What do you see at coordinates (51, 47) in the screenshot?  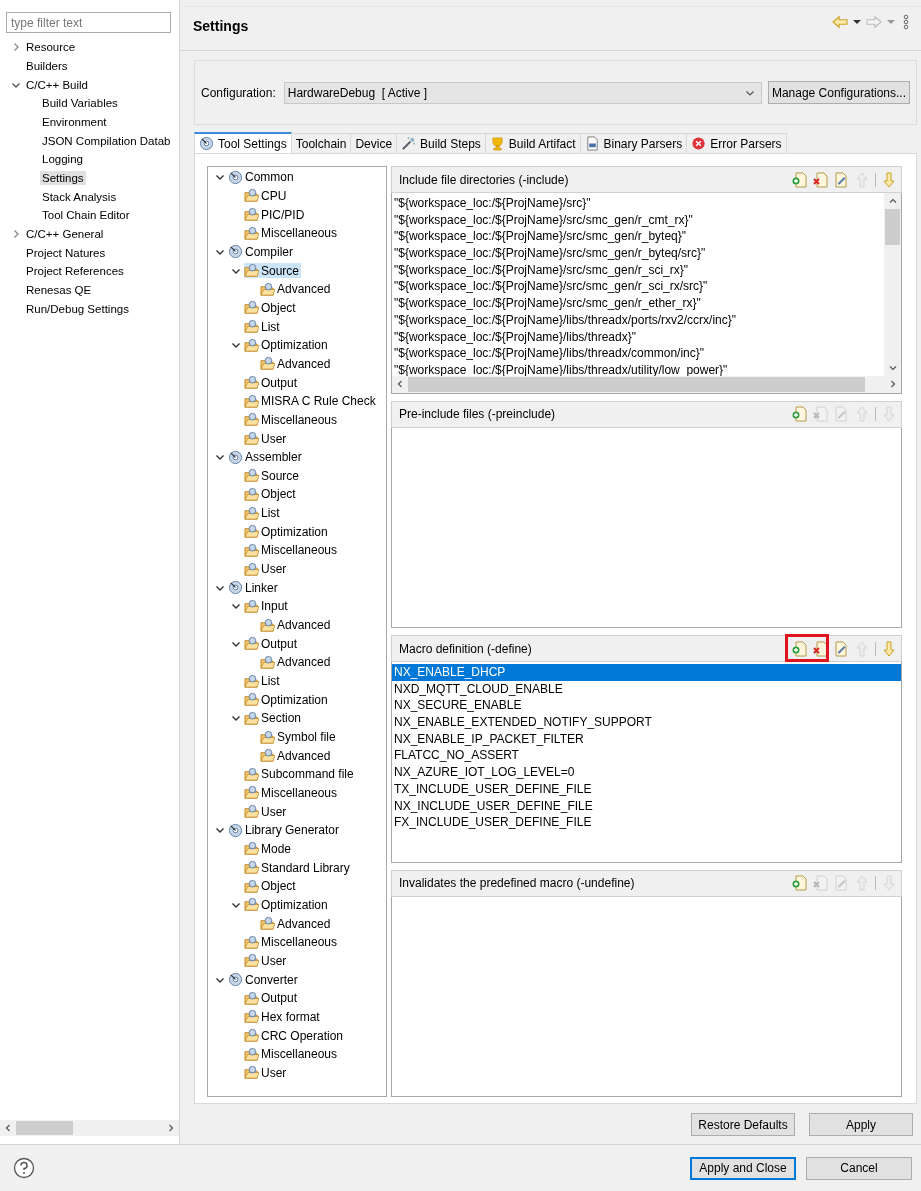 I see `nav-item: Resource` at bounding box center [51, 47].